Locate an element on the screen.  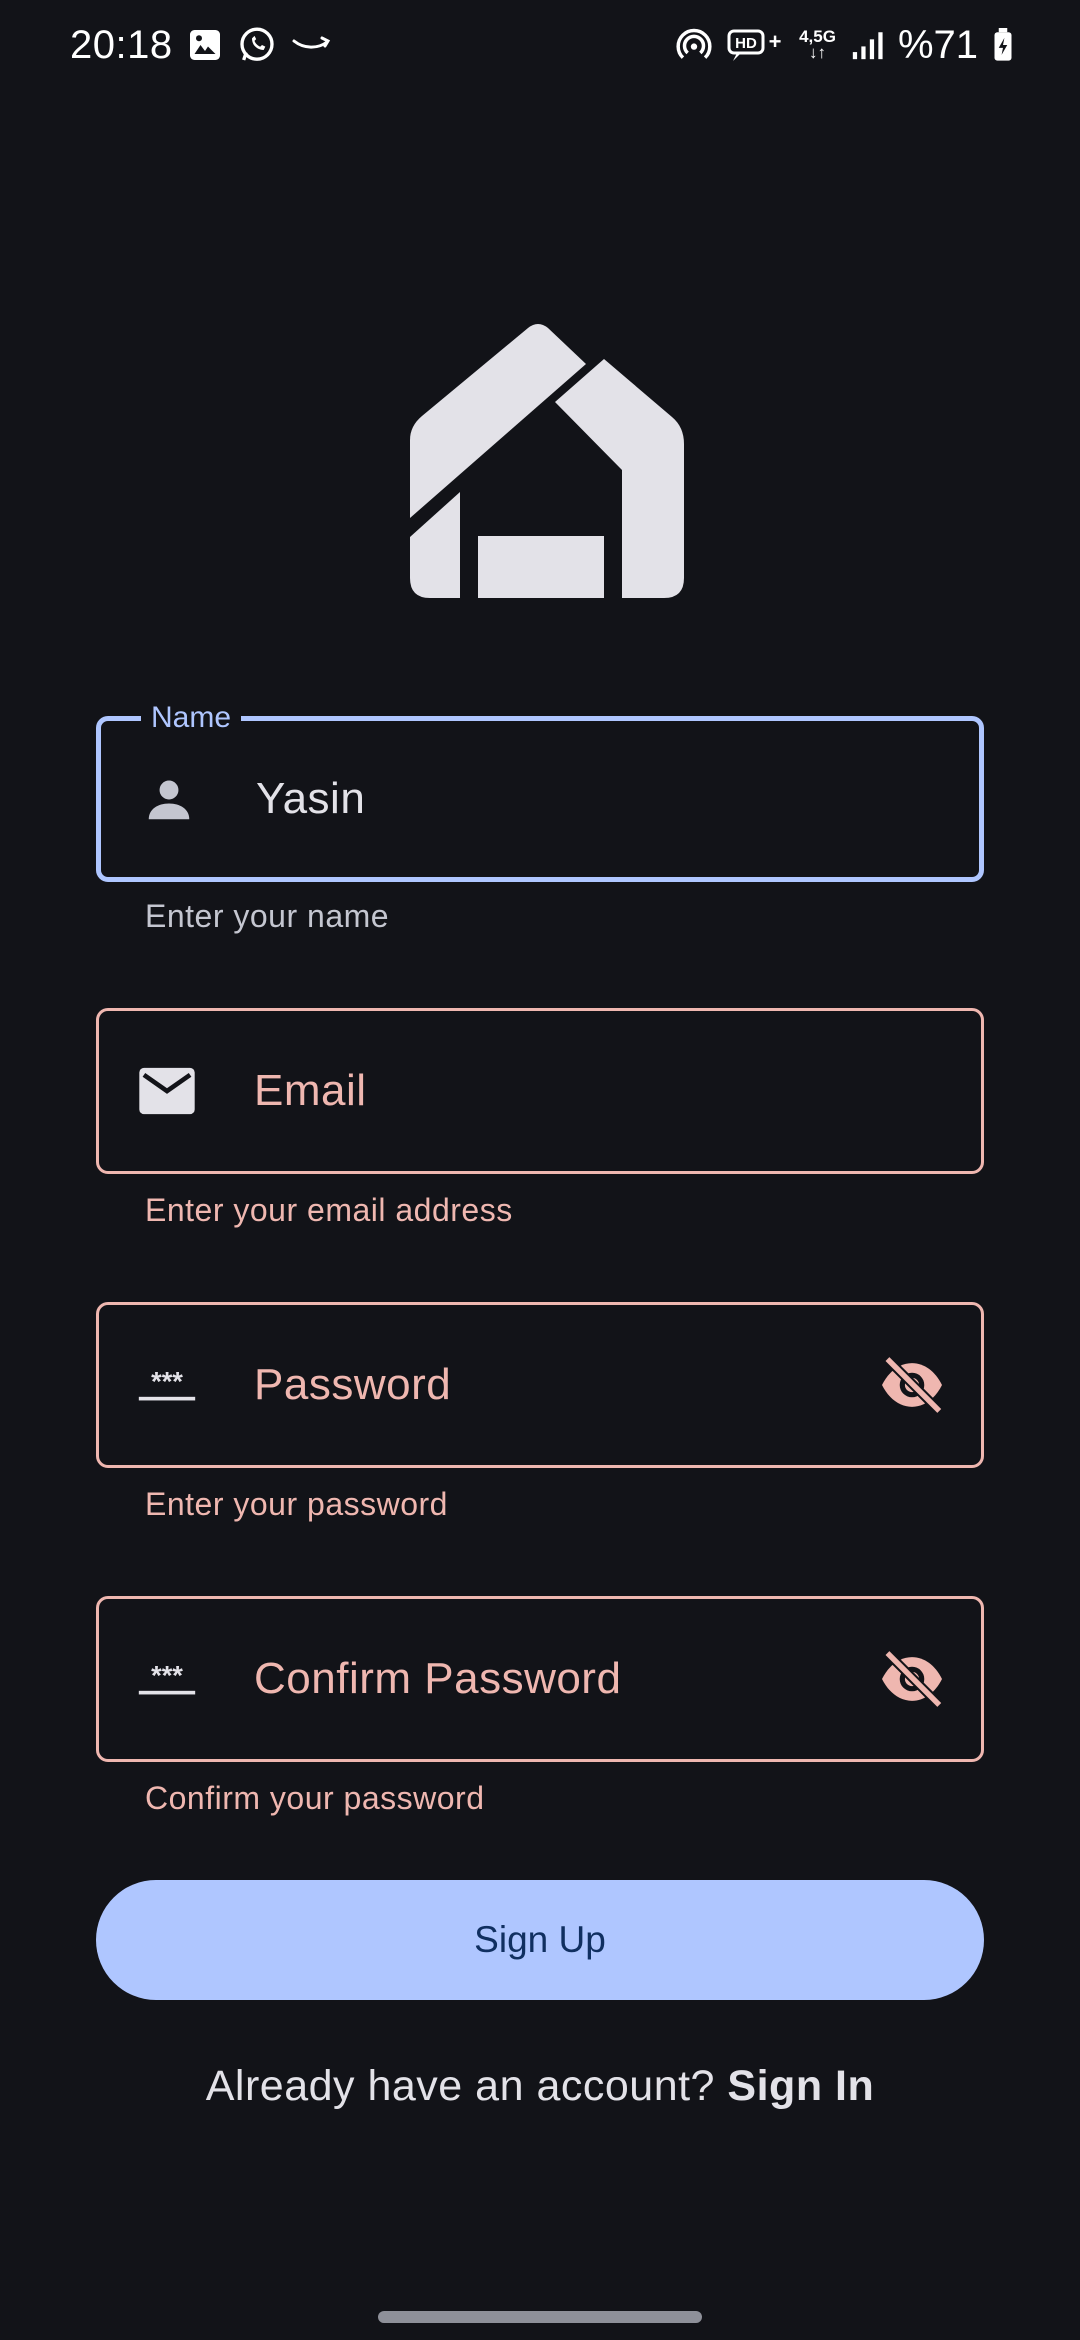
status-bar-right: HD + 4,5G ↓↑ %71 is located at coordinates (844, 45).